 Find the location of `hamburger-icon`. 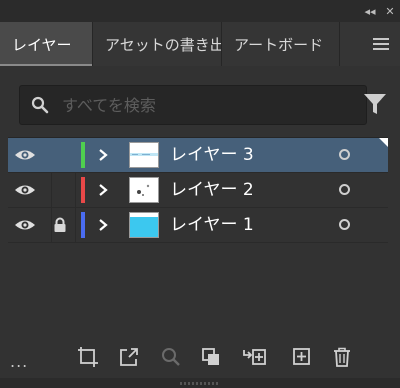

hamburger-icon is located at coordinates (381, 39).